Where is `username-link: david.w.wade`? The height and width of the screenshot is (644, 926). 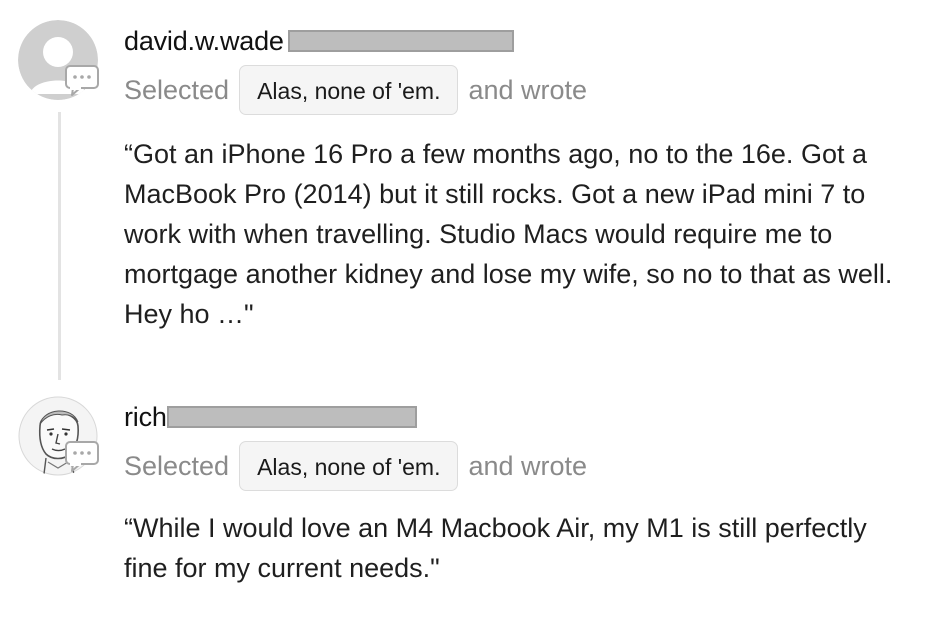
username-link: david.w.wade is located at coordinates (204, 41).